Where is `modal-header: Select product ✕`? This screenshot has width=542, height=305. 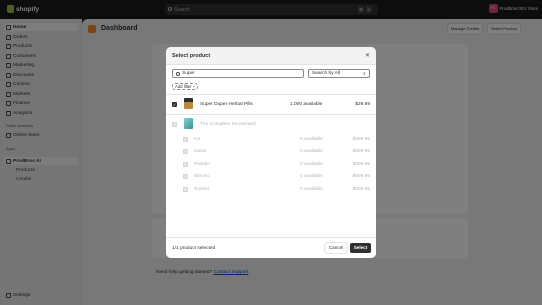
modal-header: Select product ✕ is located at coordinates (271, 56).